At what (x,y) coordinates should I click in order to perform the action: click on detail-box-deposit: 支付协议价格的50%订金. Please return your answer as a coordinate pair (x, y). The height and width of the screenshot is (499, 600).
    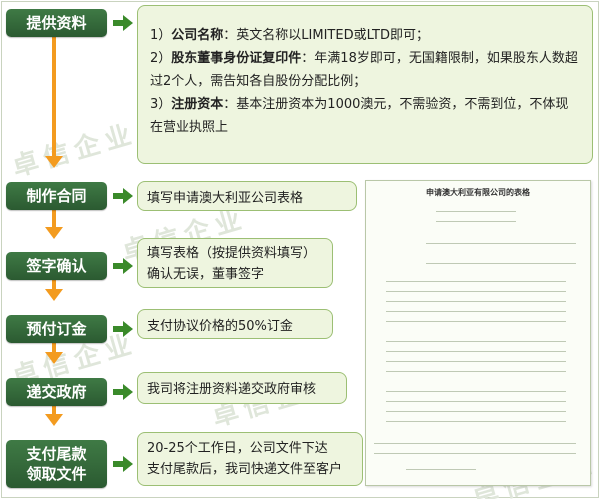
    Looking at the image, I should click on (235, 324).